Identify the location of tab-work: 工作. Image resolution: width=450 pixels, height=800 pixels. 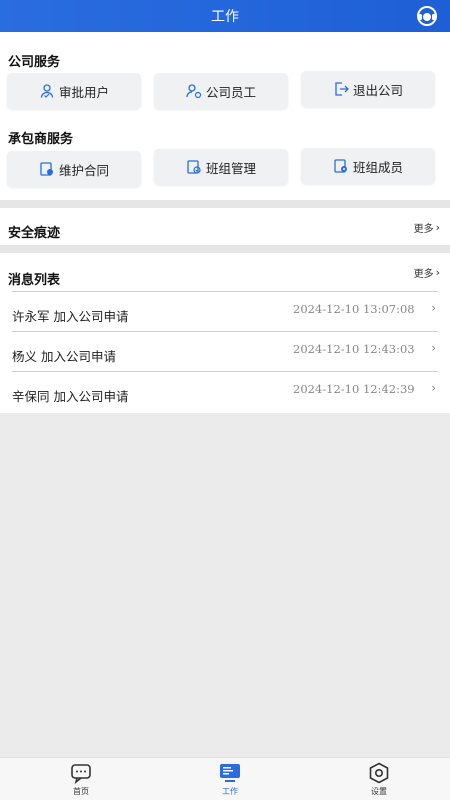
(230, 781).